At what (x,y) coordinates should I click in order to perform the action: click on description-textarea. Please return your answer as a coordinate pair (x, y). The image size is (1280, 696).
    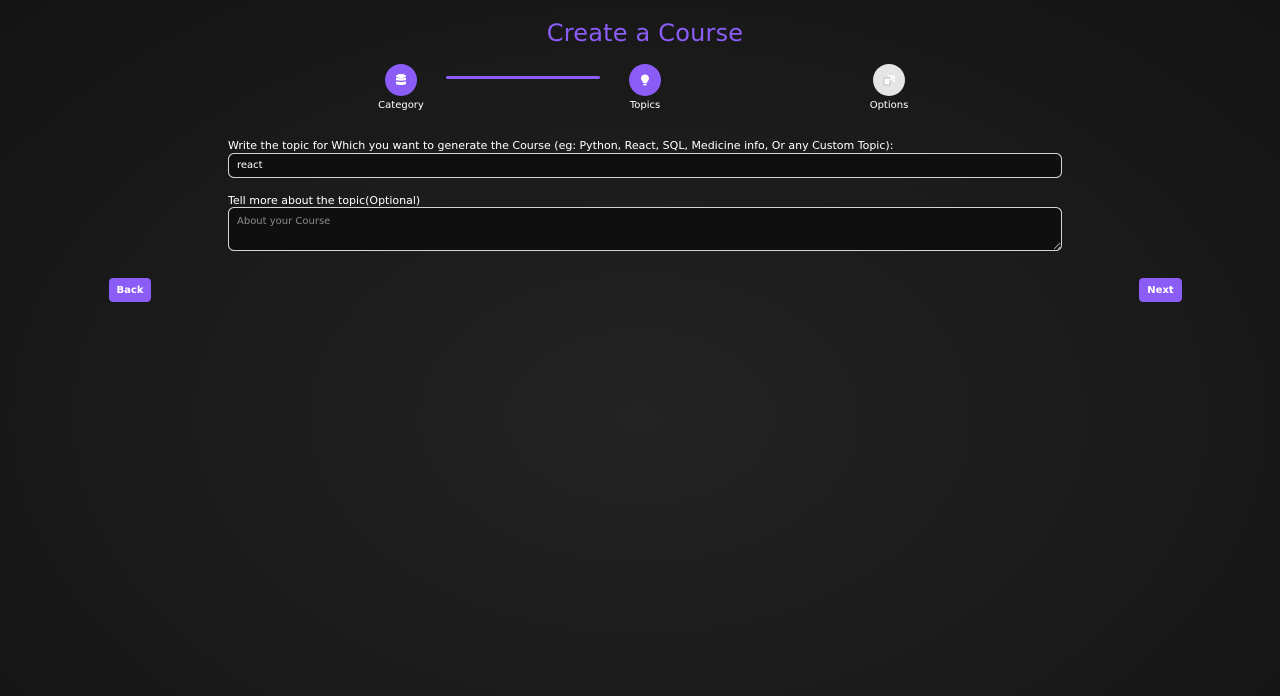
    Looking at the image, I should click on (645, 229).